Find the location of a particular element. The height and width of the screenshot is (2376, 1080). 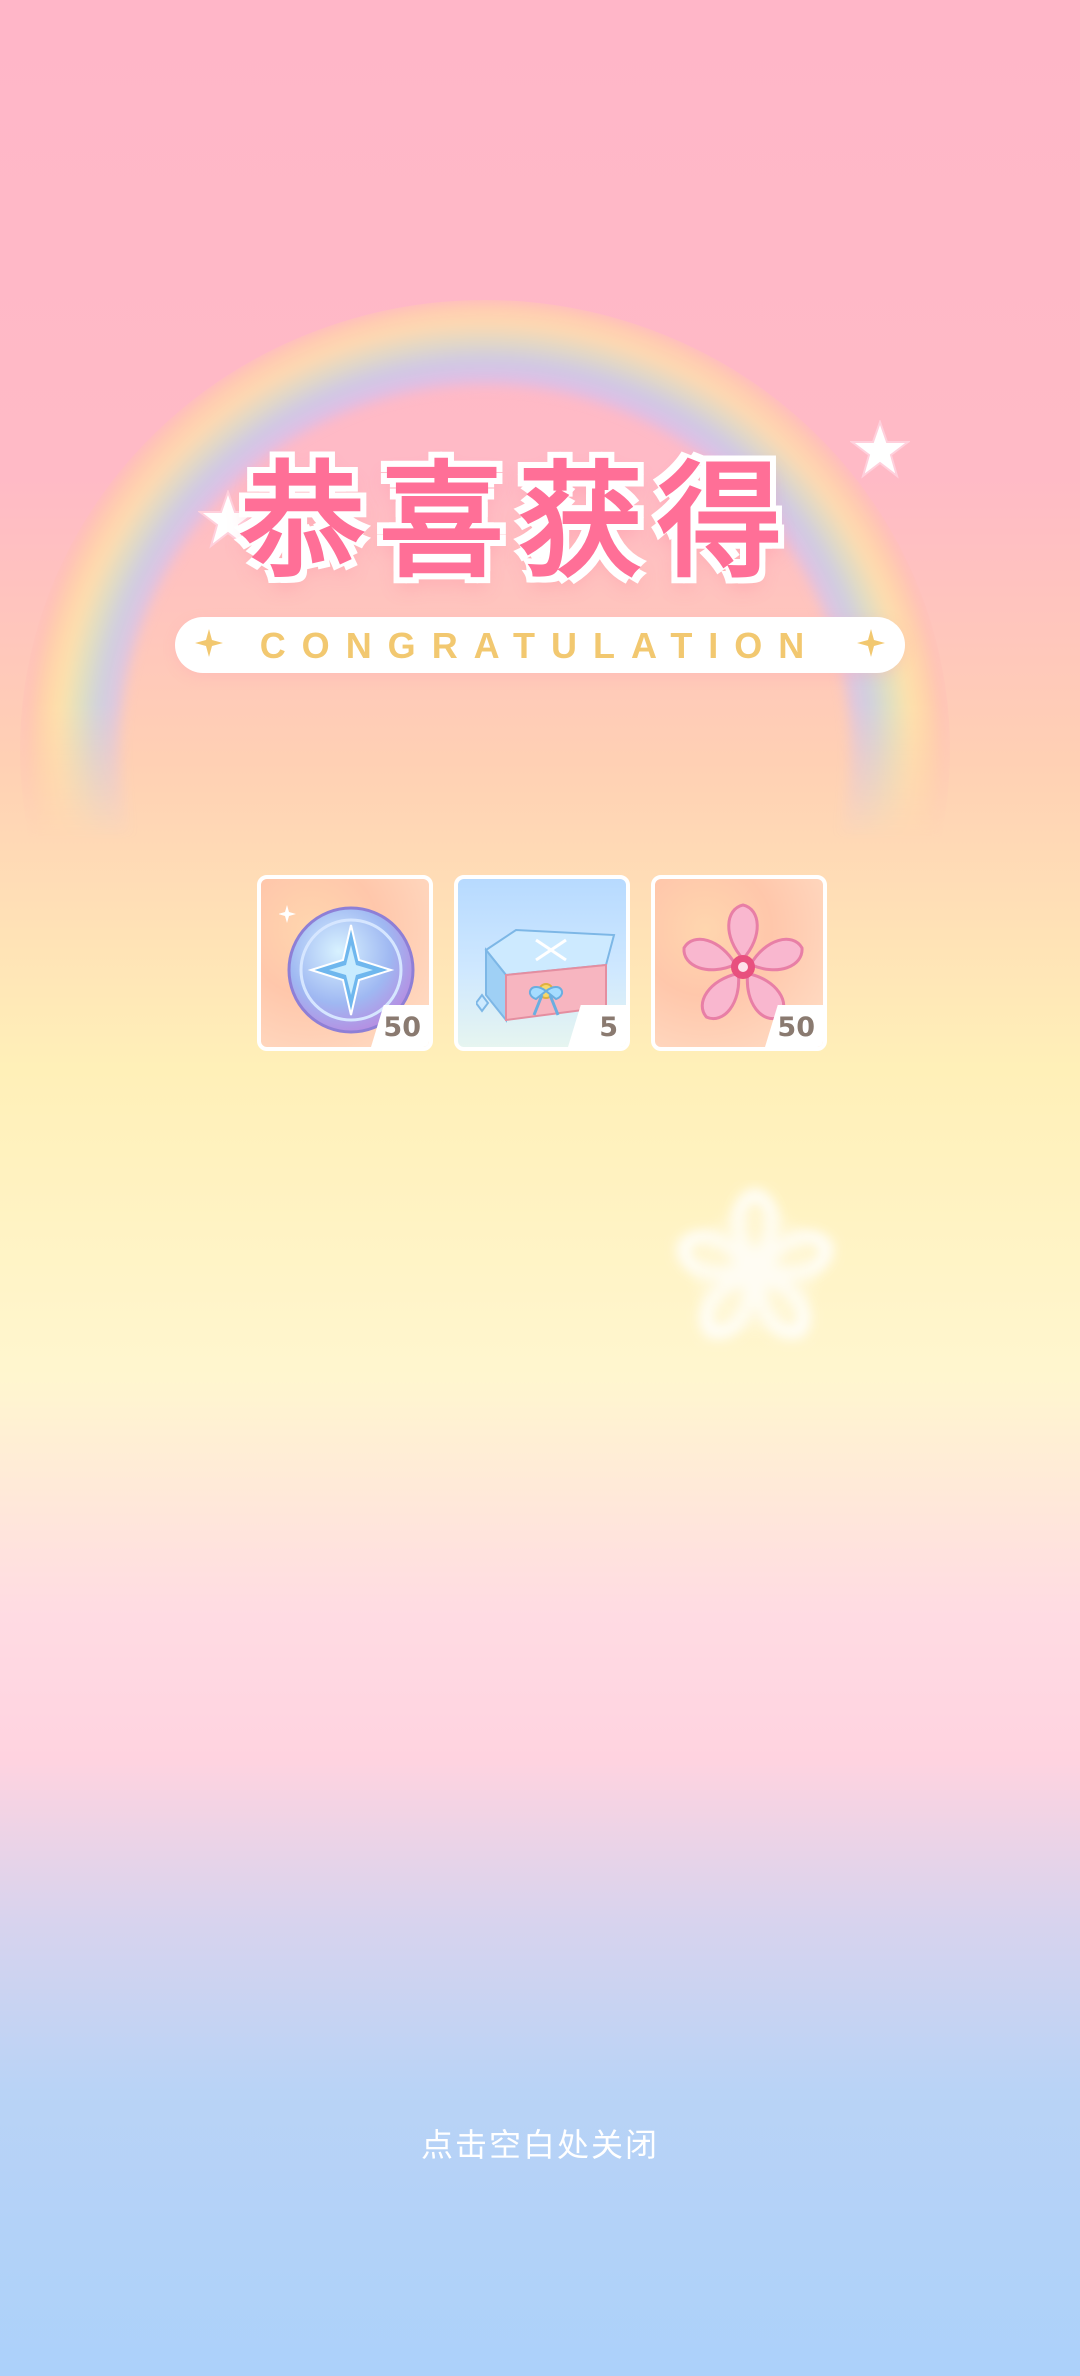

title-banner: 恭喜获得 is located at coordinates (554, 510).